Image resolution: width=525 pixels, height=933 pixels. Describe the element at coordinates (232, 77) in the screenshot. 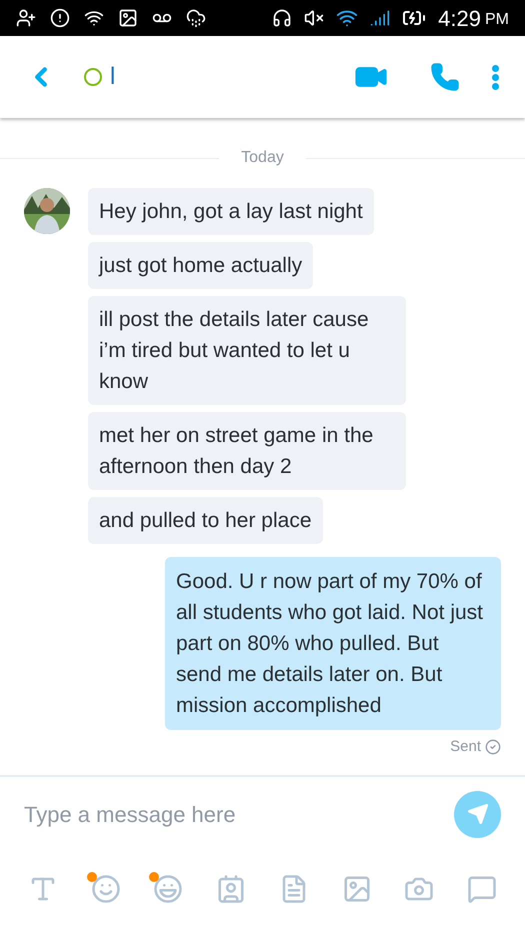

I see `contact-name: l` at that location.